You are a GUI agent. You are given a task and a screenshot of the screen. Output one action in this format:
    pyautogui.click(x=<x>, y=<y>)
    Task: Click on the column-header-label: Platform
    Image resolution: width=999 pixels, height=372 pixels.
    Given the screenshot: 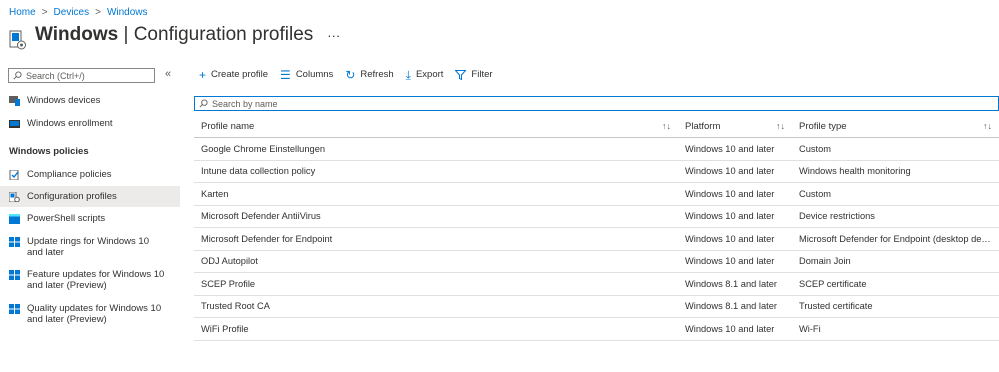 What is the action you would take?
    pyautogui.click(x=703, y=126)
    